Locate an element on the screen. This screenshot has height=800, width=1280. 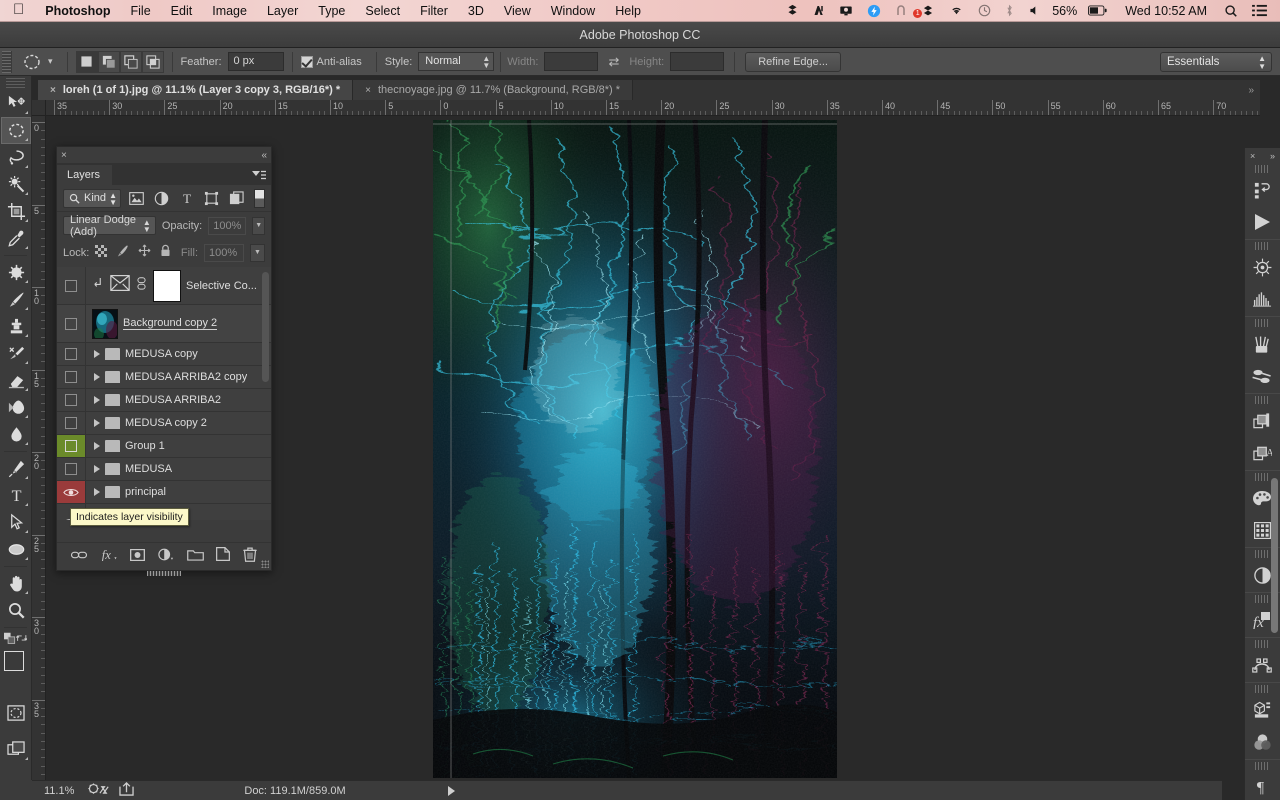
menu-3d: 3D is located at coordinates (476, 11).